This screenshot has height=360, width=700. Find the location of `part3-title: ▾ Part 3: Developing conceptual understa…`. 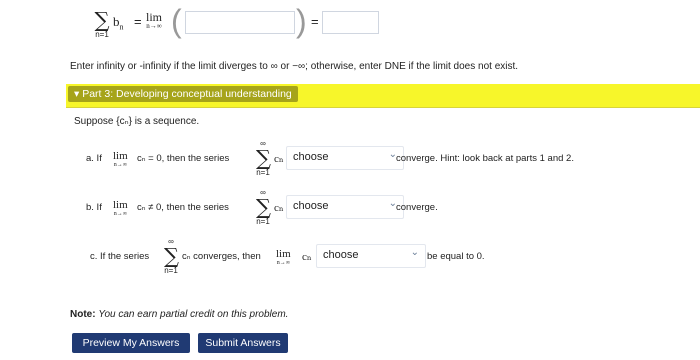

part3-title: ▾ Part 3: Developing conceptual understa… is located at coordinates (183, 94).